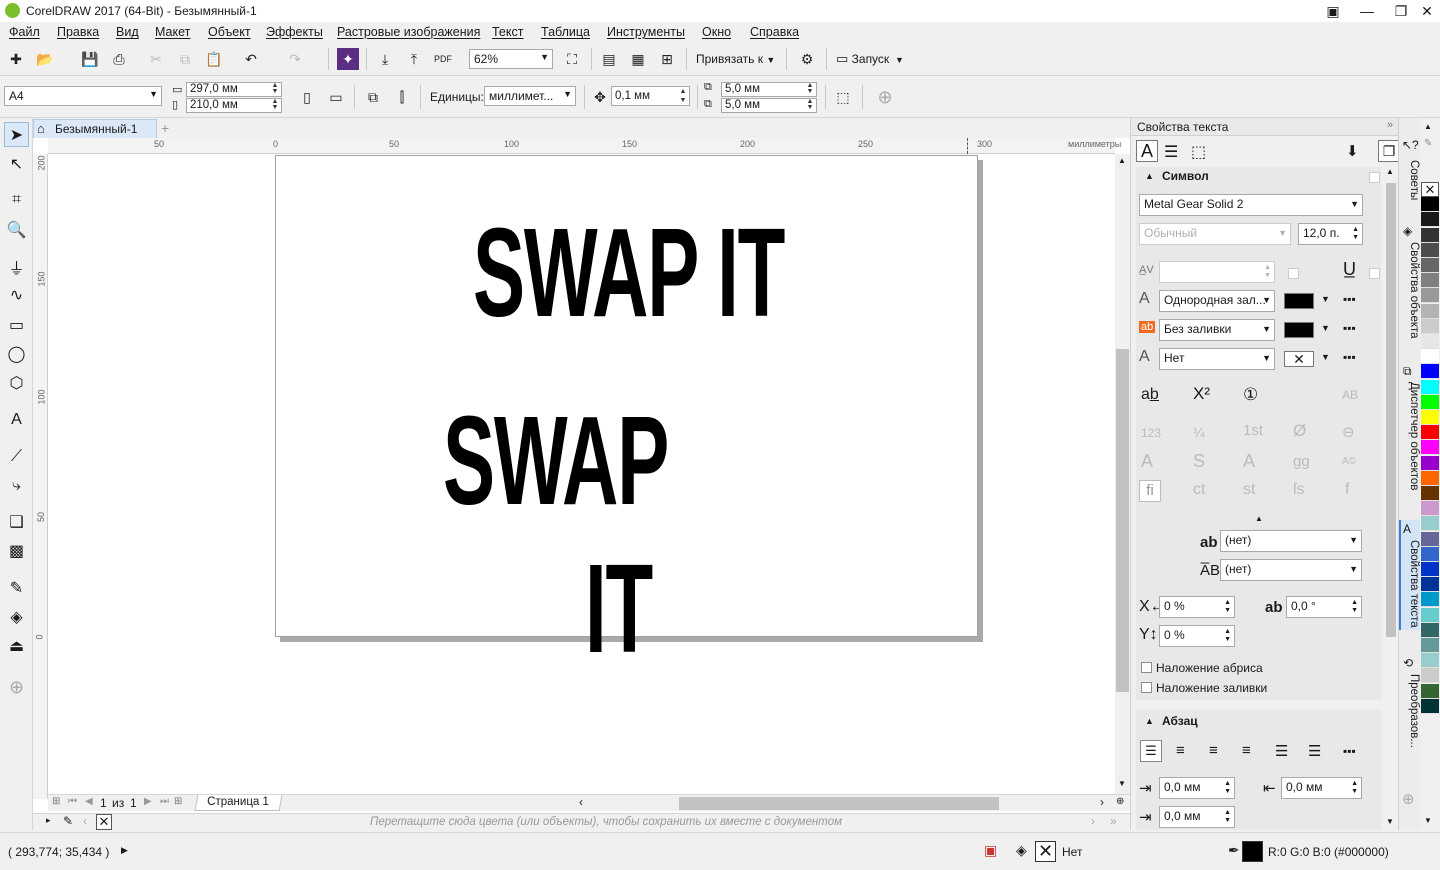 The width and height of the screenshot is (1440, 870). I want to click on bg-more-icon: ▪▪▪, so click(1349, 328).